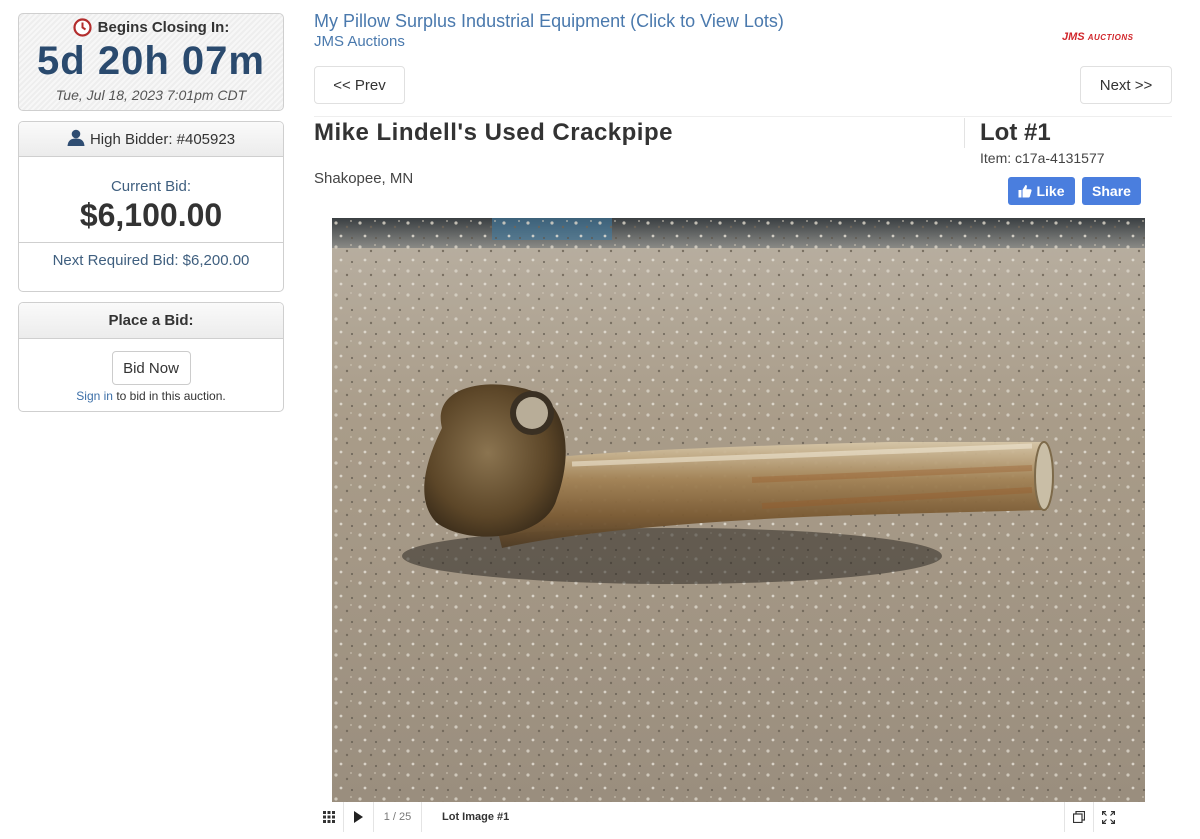 Image resolution: width=1200 pixels, height=839 pixels. I want to click on grid-icon, so click(328, 817).